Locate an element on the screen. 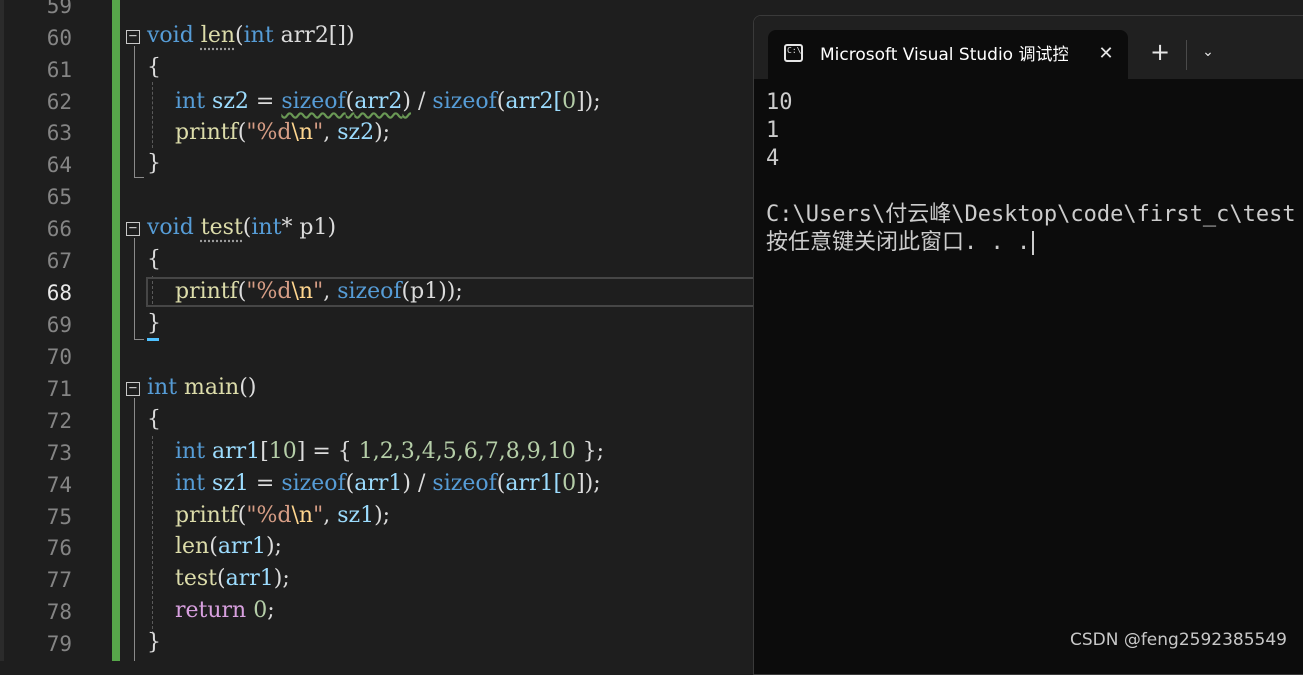  function-call: test is located at coordinates (195, 578).